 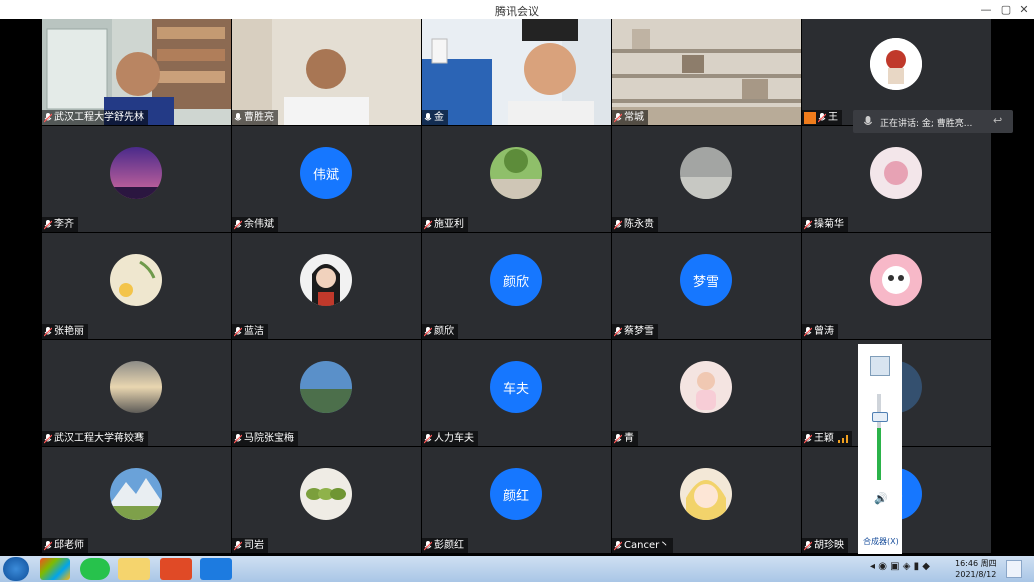 I want to click on speaker-device-icon, so click(x=880, y=366).